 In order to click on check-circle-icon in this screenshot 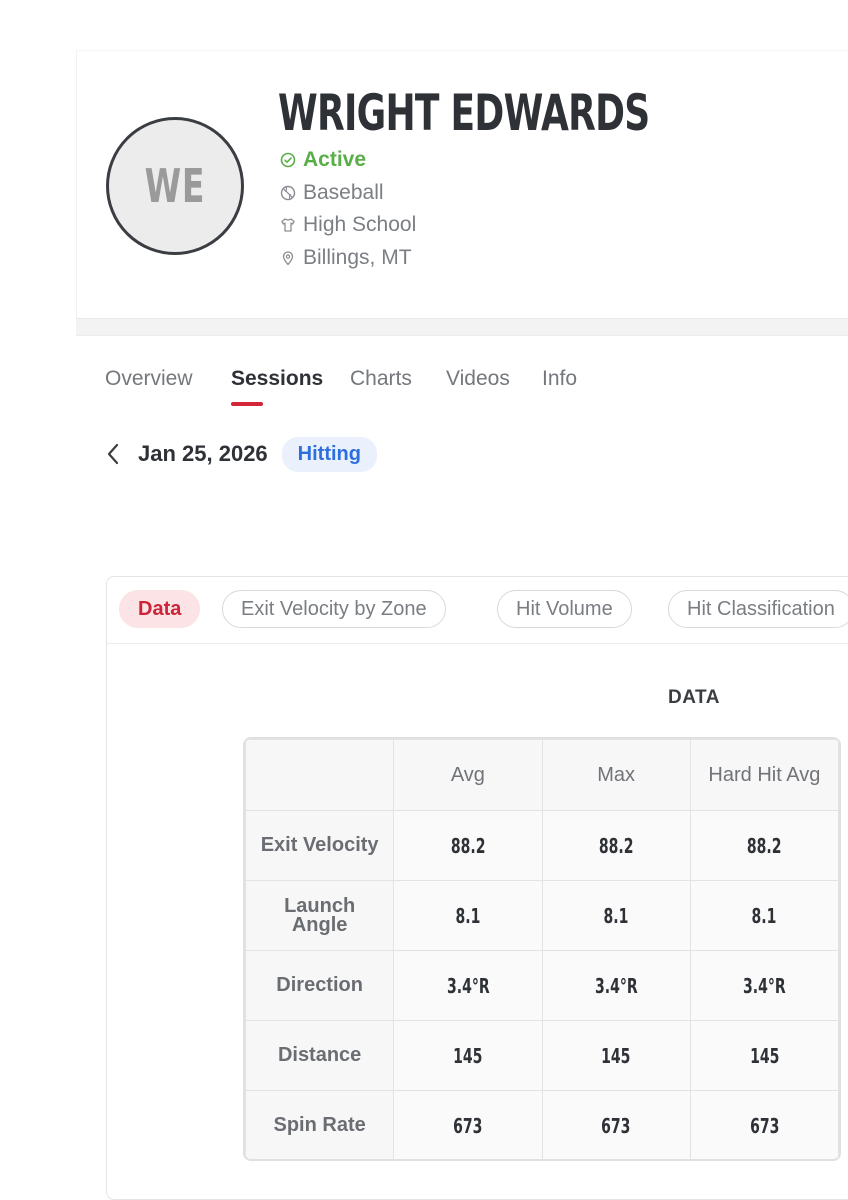, I will do `click(288, 160)`.